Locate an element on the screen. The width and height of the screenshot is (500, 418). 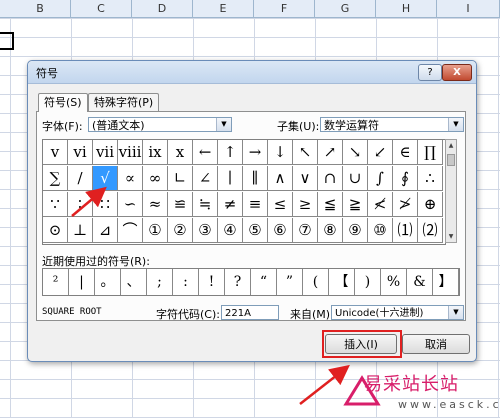
watermark-title: 易采站长站 is located at coordinates (411, 384).